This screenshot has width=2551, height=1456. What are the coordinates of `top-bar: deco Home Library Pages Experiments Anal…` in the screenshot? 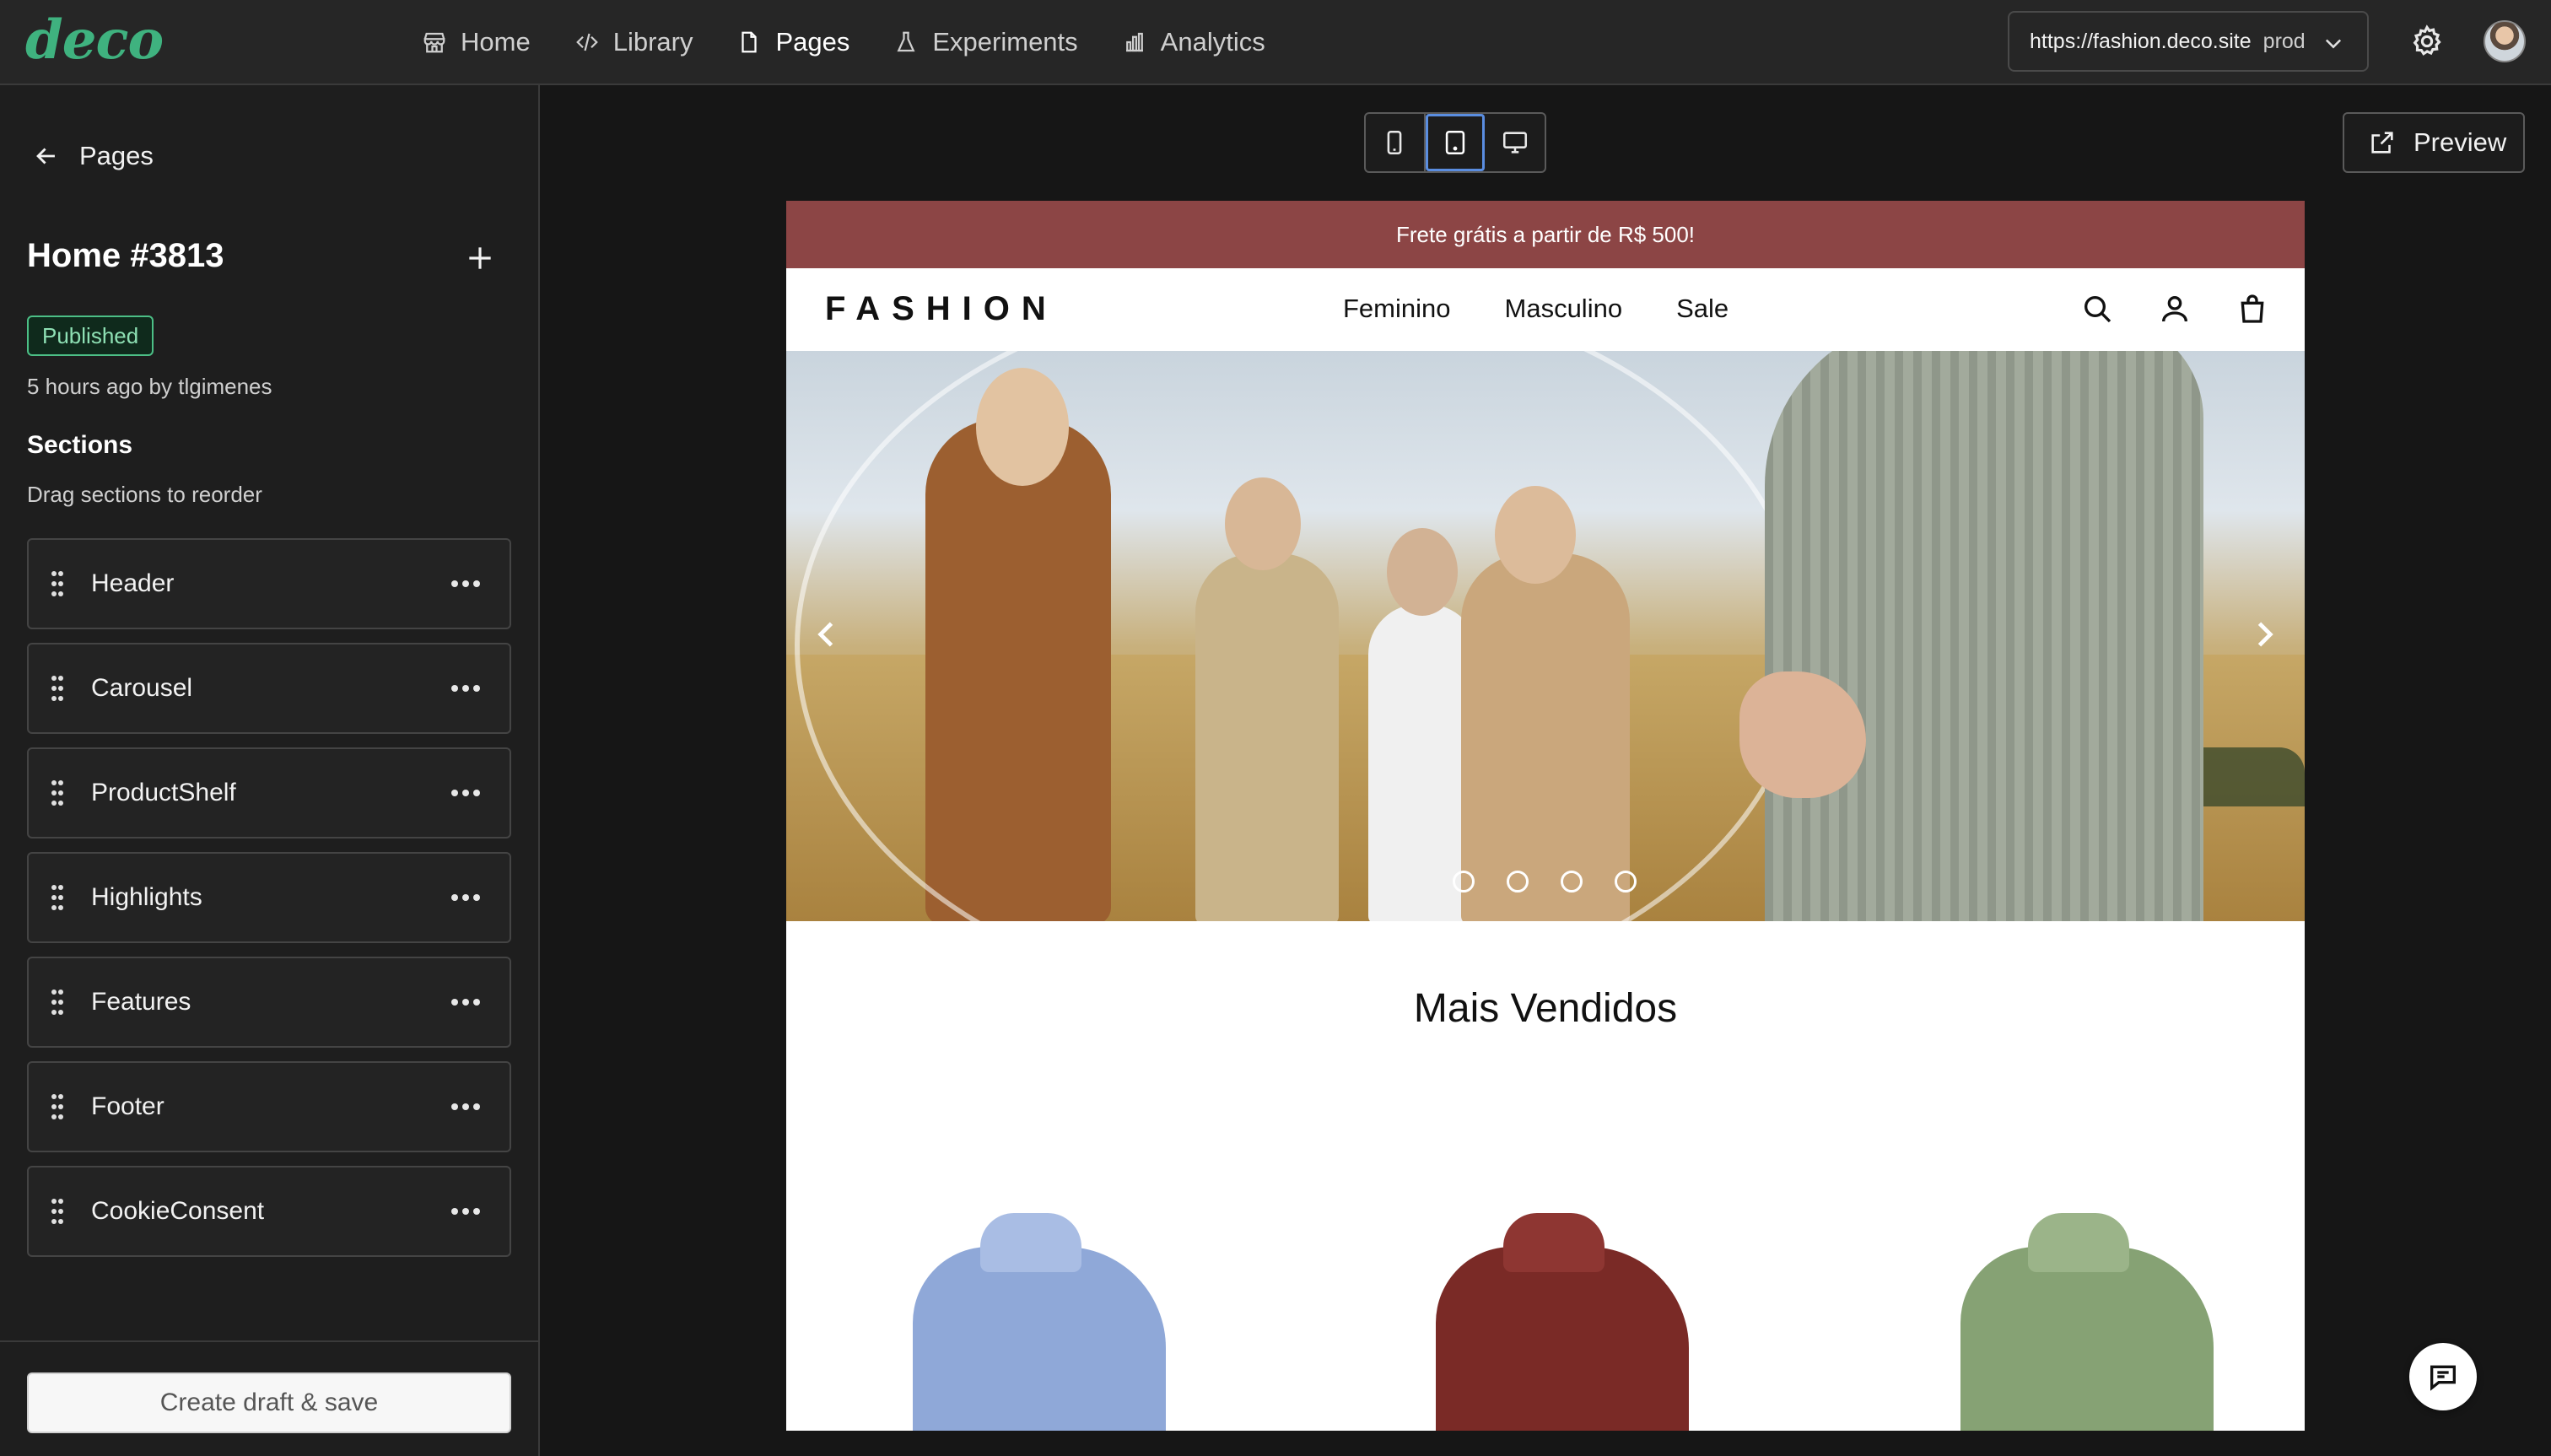 It's located at (1275, 43).